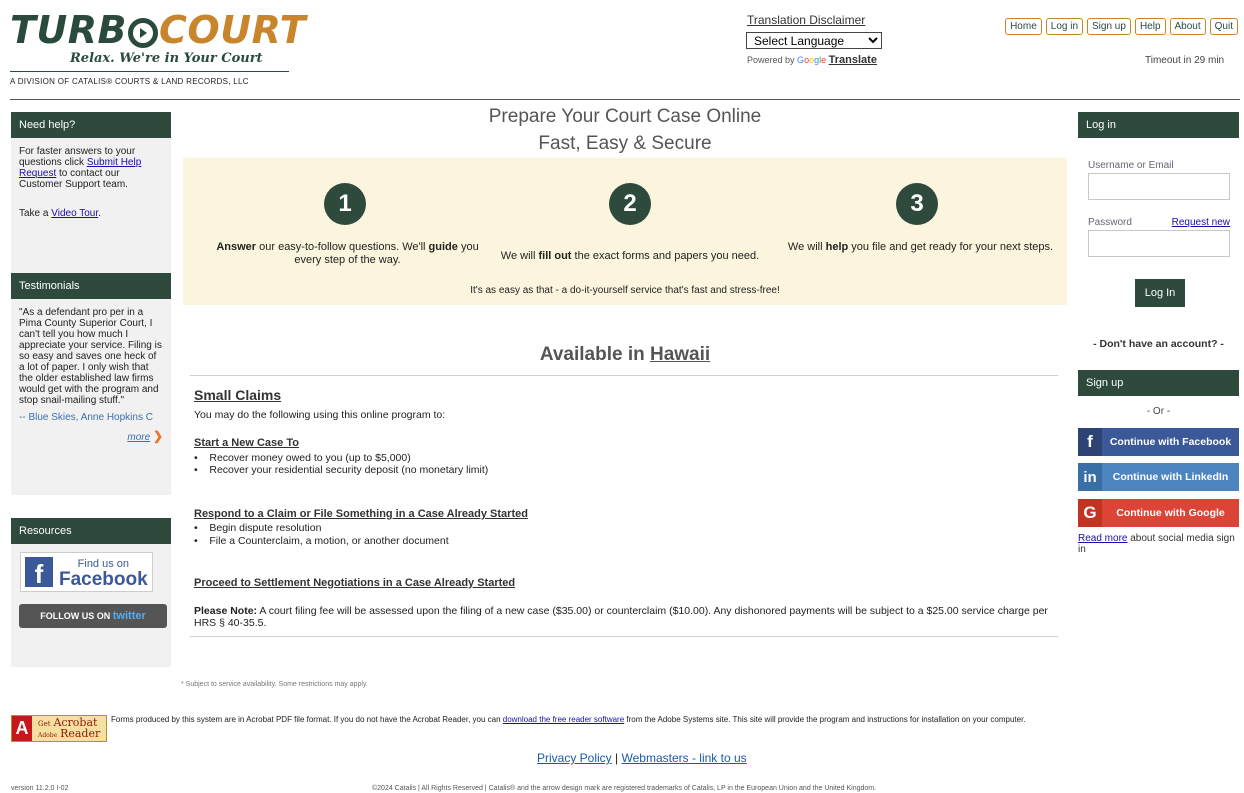 The height and width of the screenshot is (793, 1244). Describe the element at coordinates (1064, 26) in the screenshot. I see `nav-login-button: Log in` at that location.